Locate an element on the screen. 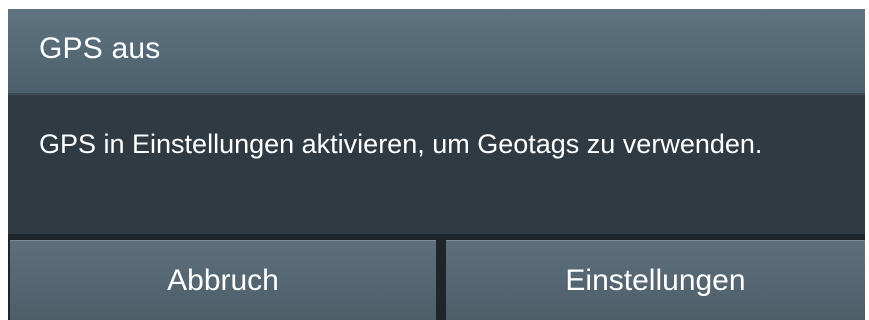 The width and height of the screenshot is (869, 320). cancel-button: Abbruch is located at coordinates (223, 280).